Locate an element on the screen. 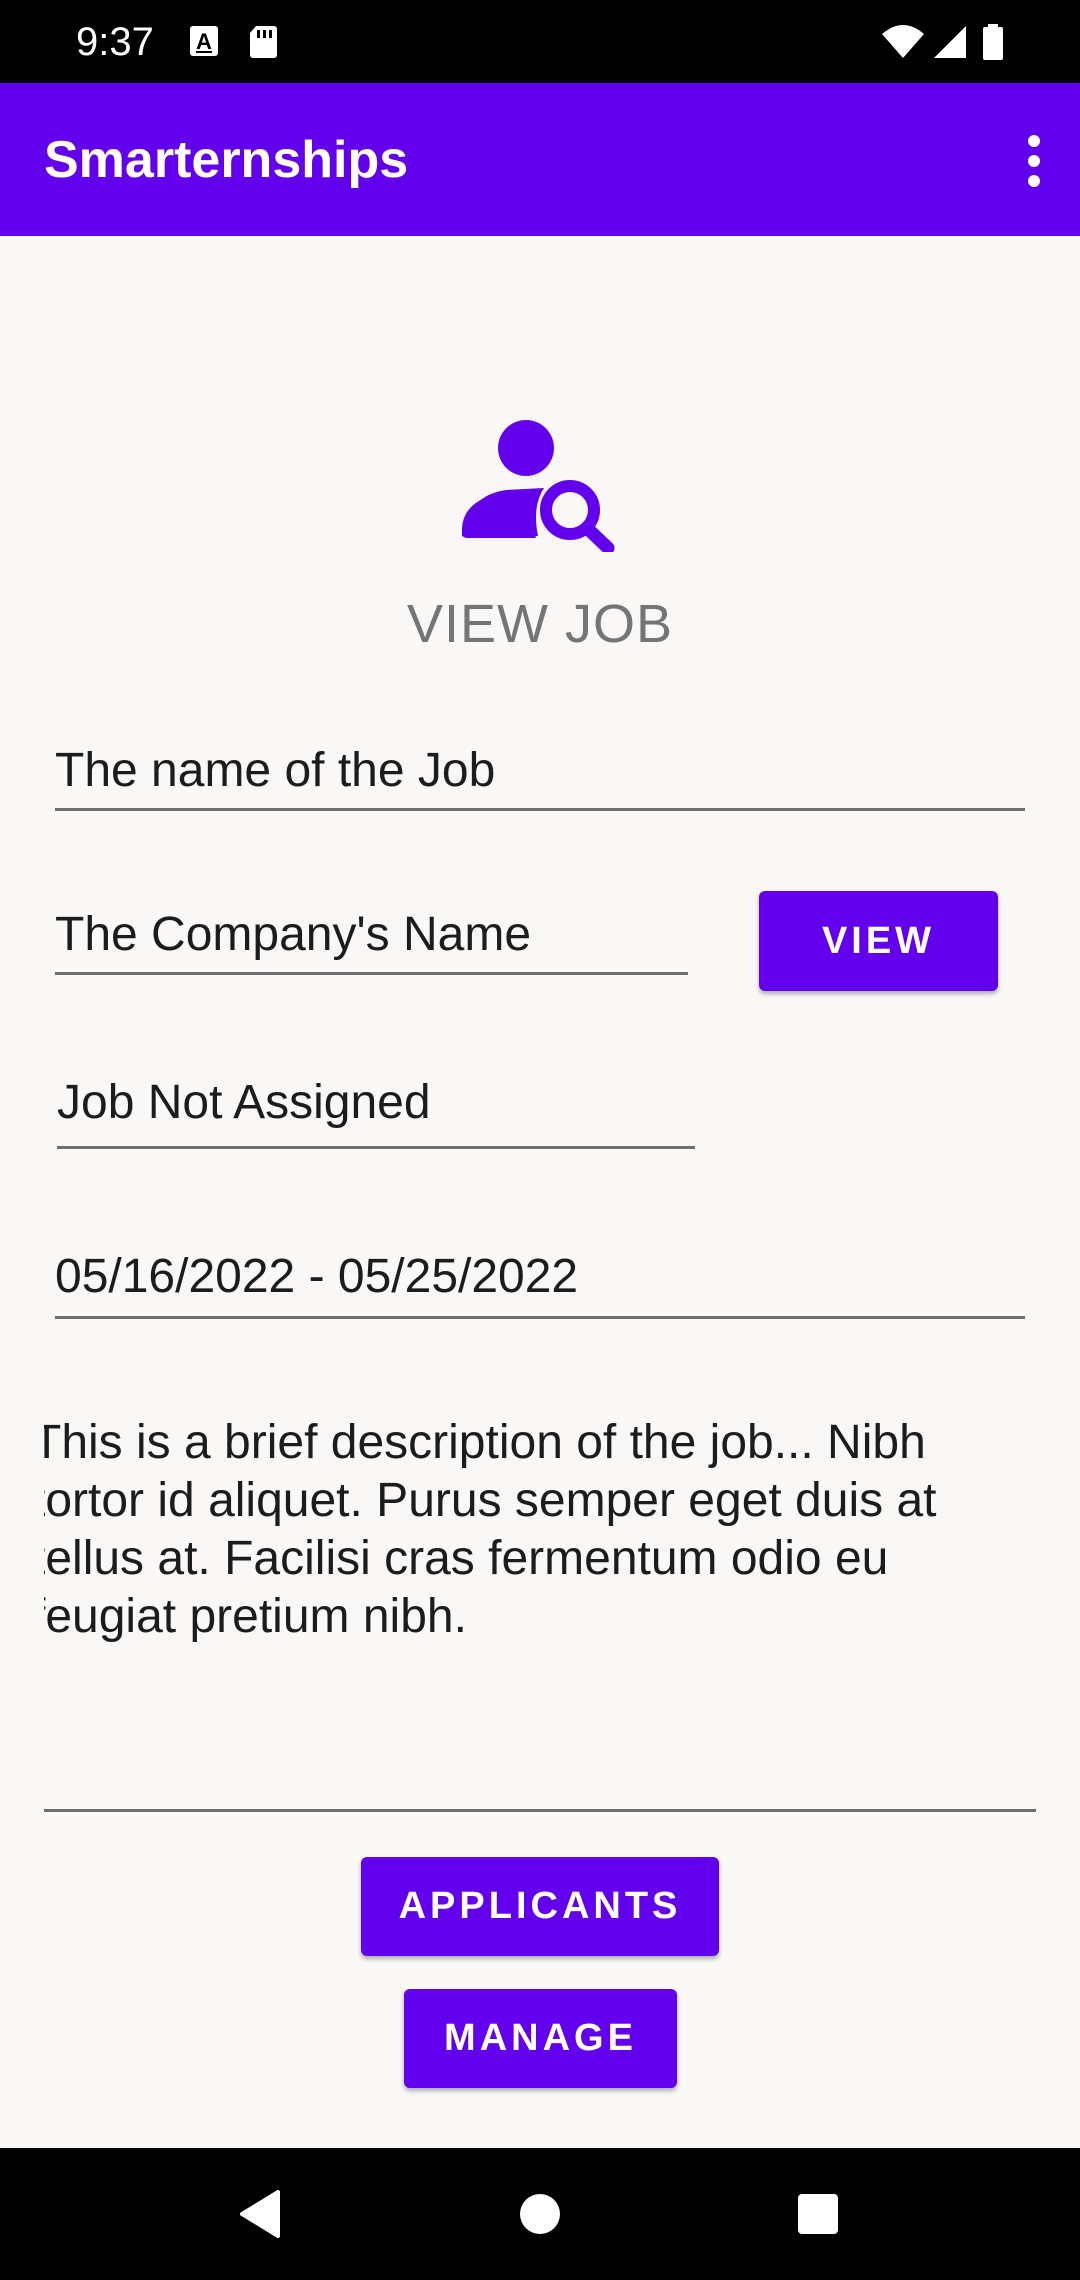 Image resolution: width=1080 pixels, height=2280 pixels. navigation-bar is located at coordinates (540, 2214).